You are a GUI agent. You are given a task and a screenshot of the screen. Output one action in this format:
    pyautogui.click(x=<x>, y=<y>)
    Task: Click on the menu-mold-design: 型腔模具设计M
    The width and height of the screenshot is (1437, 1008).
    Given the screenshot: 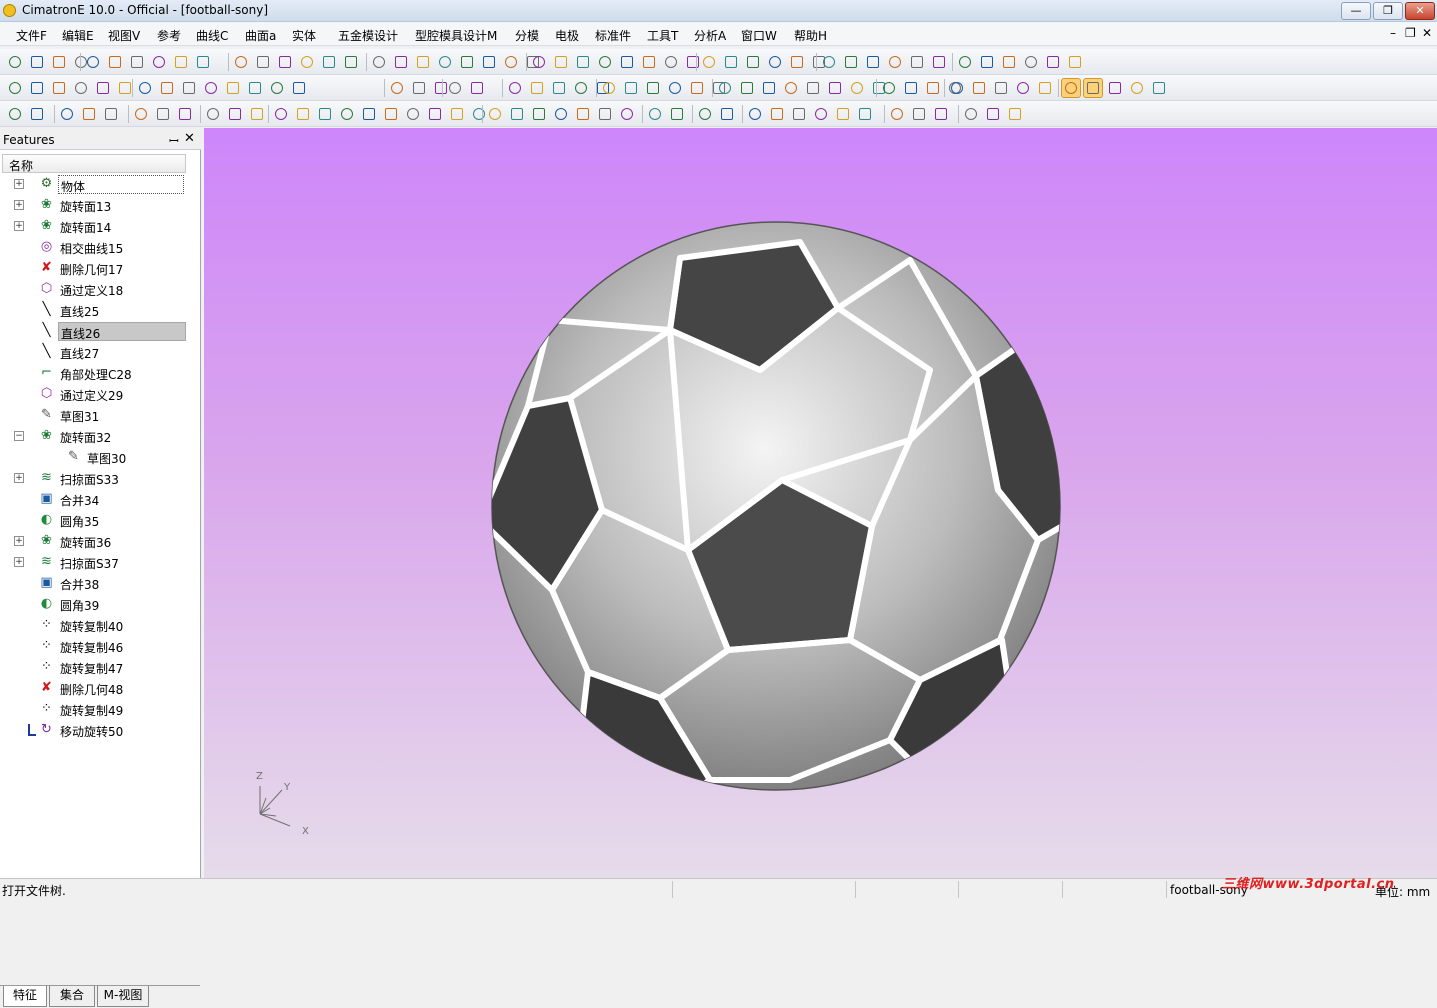 What is the action you would take?
    pyautogui.click(x=456, y=35)
    